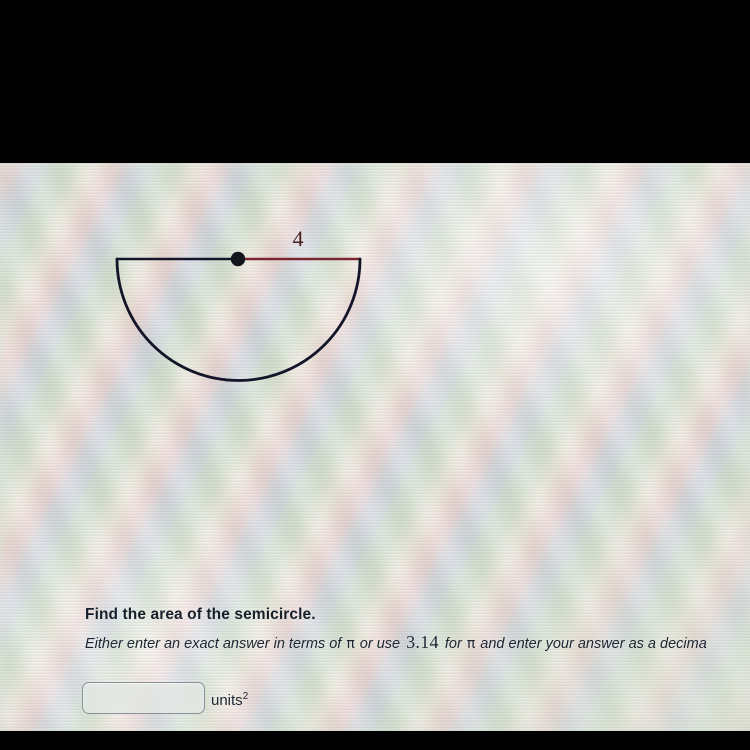 The width and height of the screenshot is (750, 750). What do you see at coordinates (422, 642) in the screenshot?
I see `pi-decimal-value: 3.14` at bounding box center [422, 642].